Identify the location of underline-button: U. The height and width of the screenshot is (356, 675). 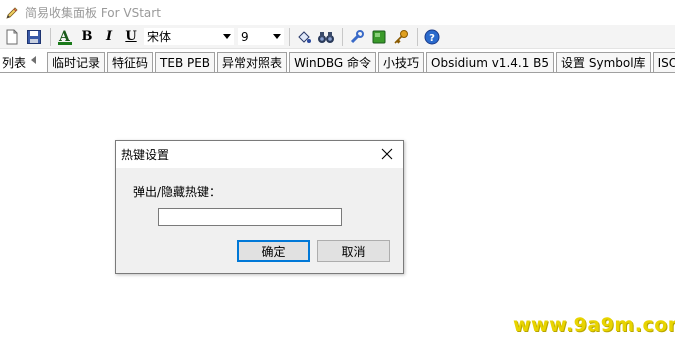
(131, 37).